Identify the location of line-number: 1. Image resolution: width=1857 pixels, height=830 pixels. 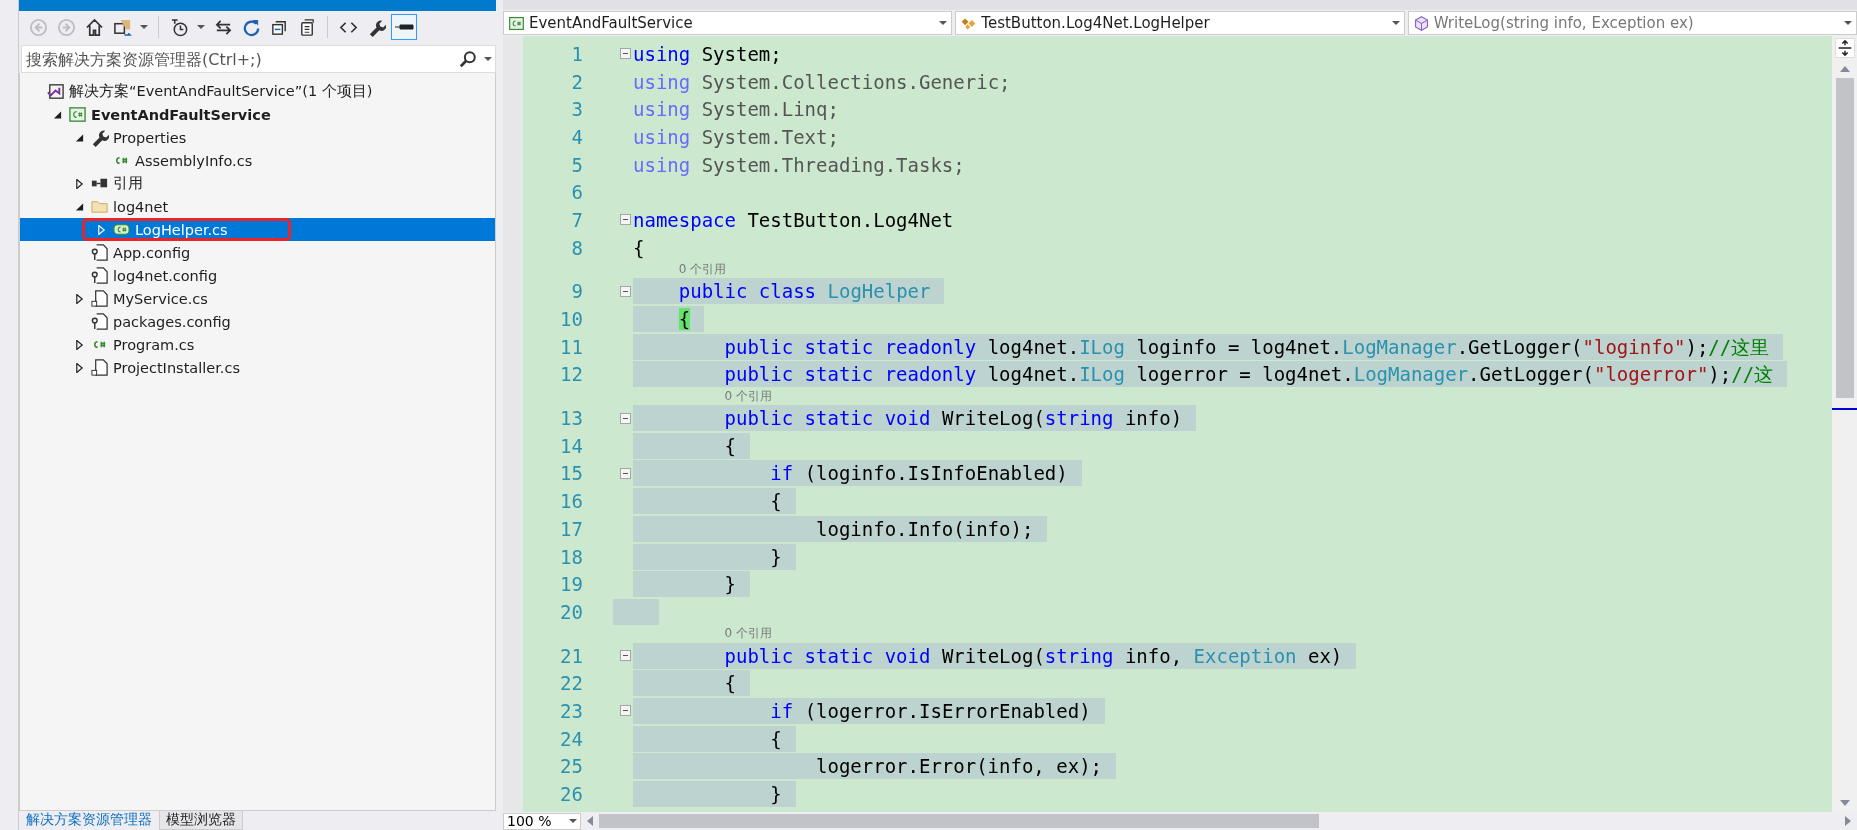
(576, 53).